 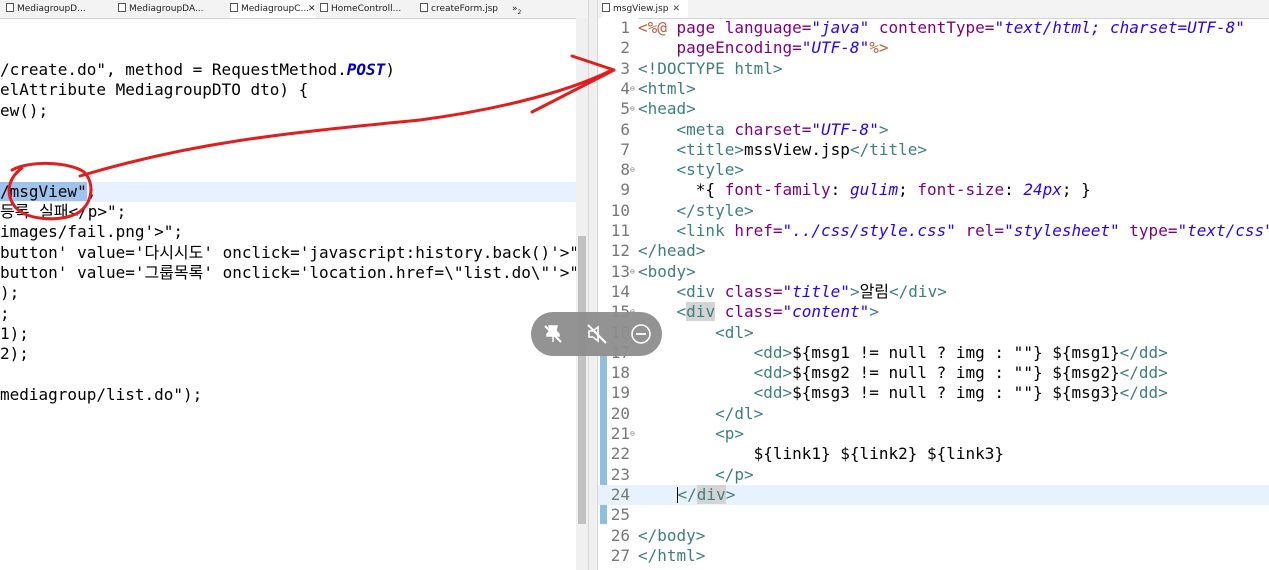 What do you see at coordinates (933, 414) in the screenshot?
I see `code-line: 20 </dl>` at bounding box center [933, 414].